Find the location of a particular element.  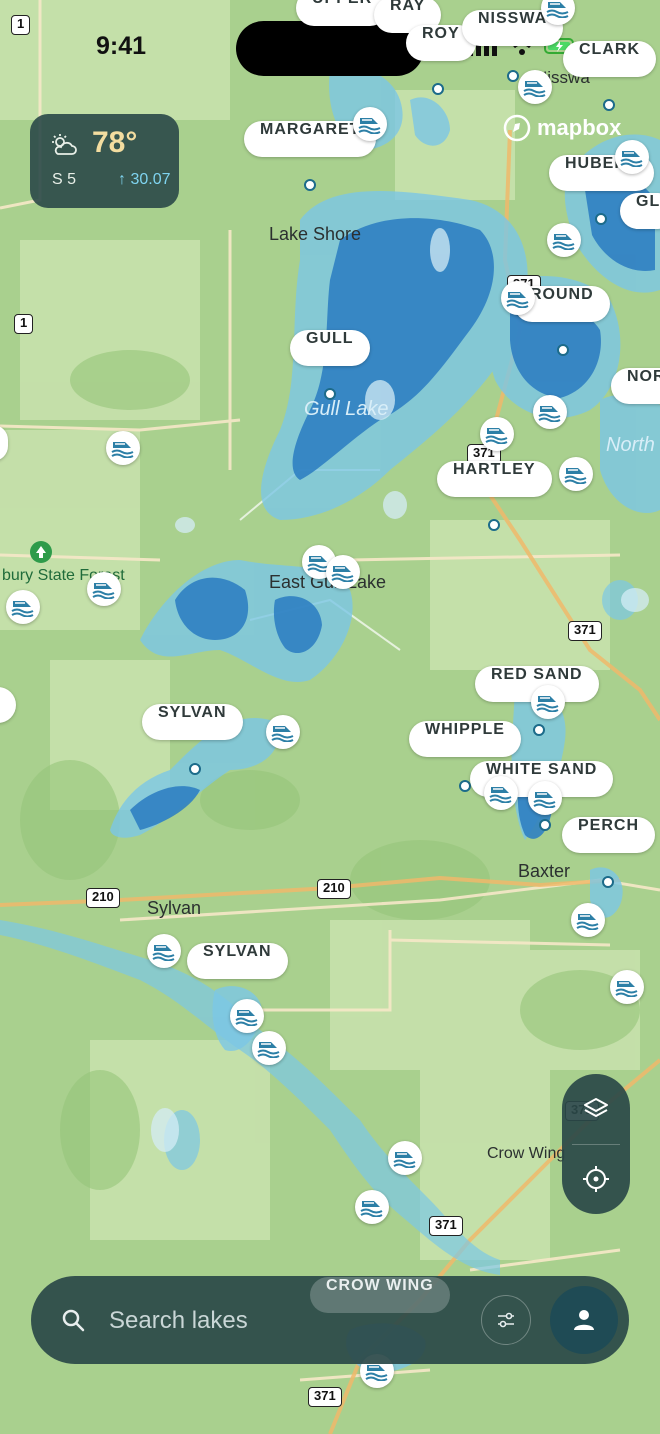

partly-cloudy-icon is located at coordinates (64, 144).